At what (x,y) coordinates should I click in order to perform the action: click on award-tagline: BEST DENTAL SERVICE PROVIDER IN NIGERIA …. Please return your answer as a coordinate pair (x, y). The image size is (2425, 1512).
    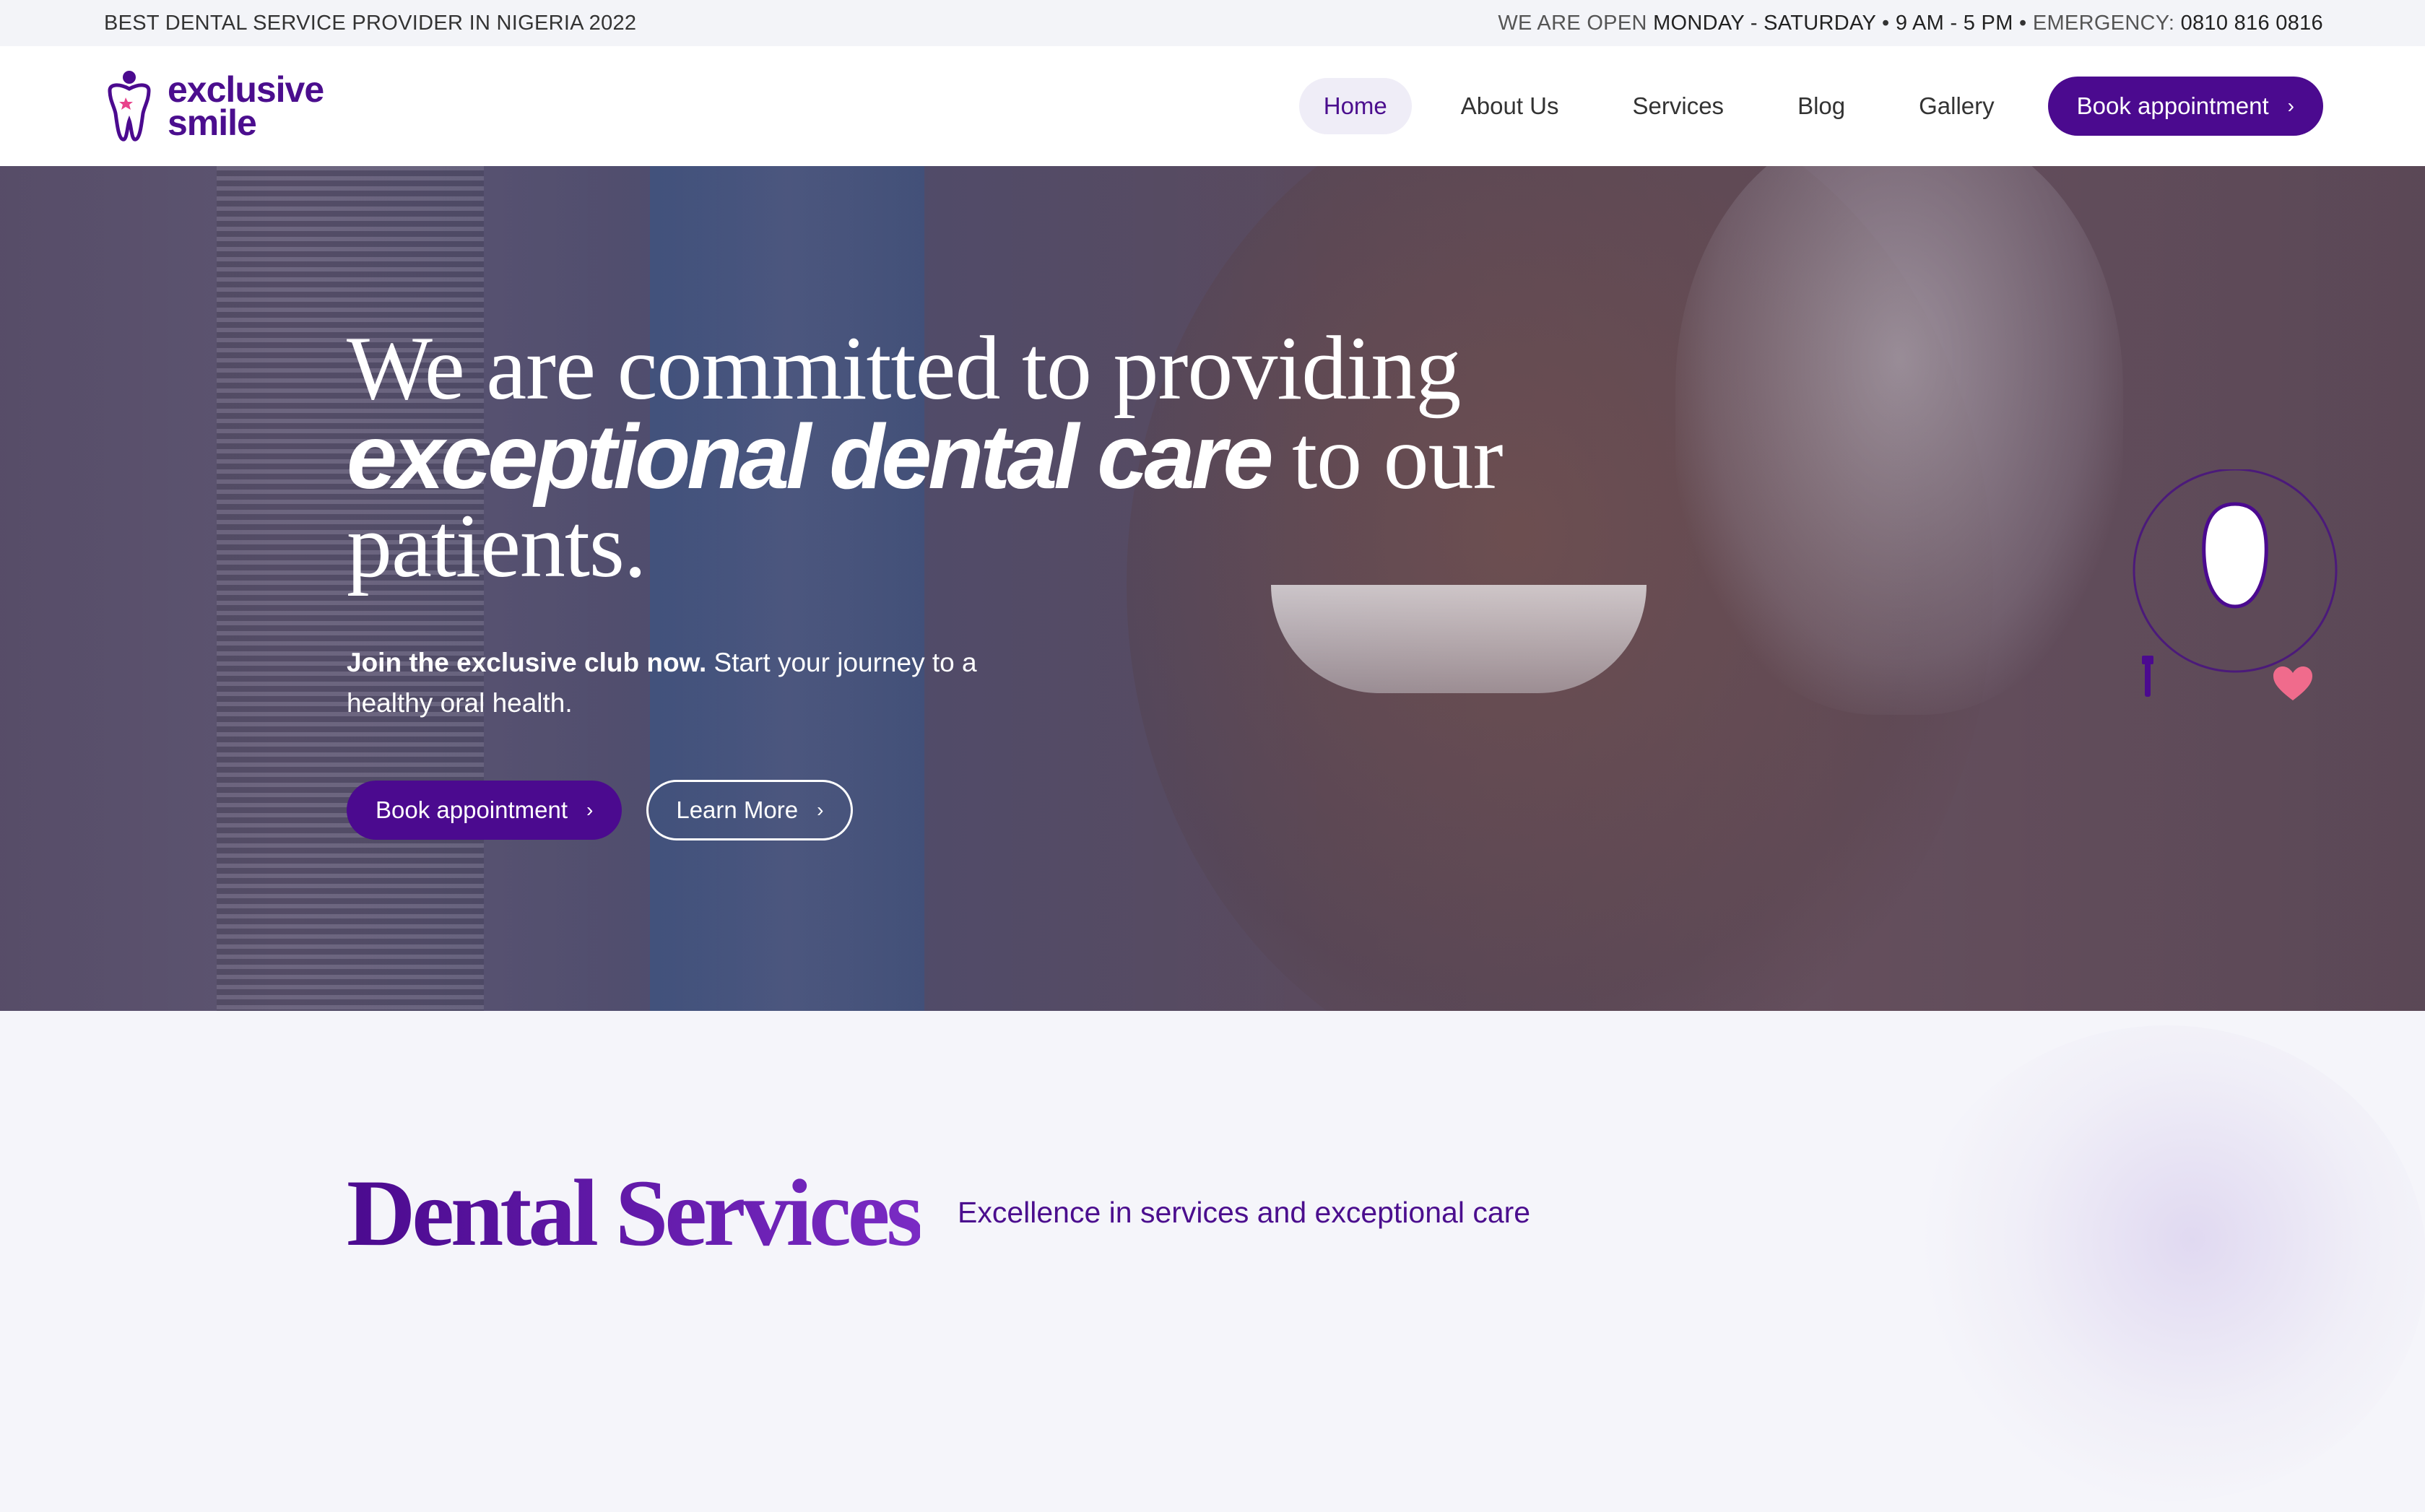
    Looking at the image, I should click on (370, 23).